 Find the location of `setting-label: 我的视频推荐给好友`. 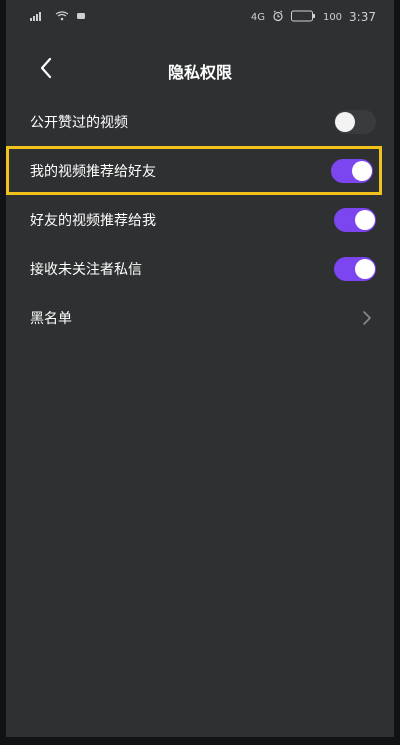

setting-label: 我的视频推荐给好友 is located at coordinates (93, 171).